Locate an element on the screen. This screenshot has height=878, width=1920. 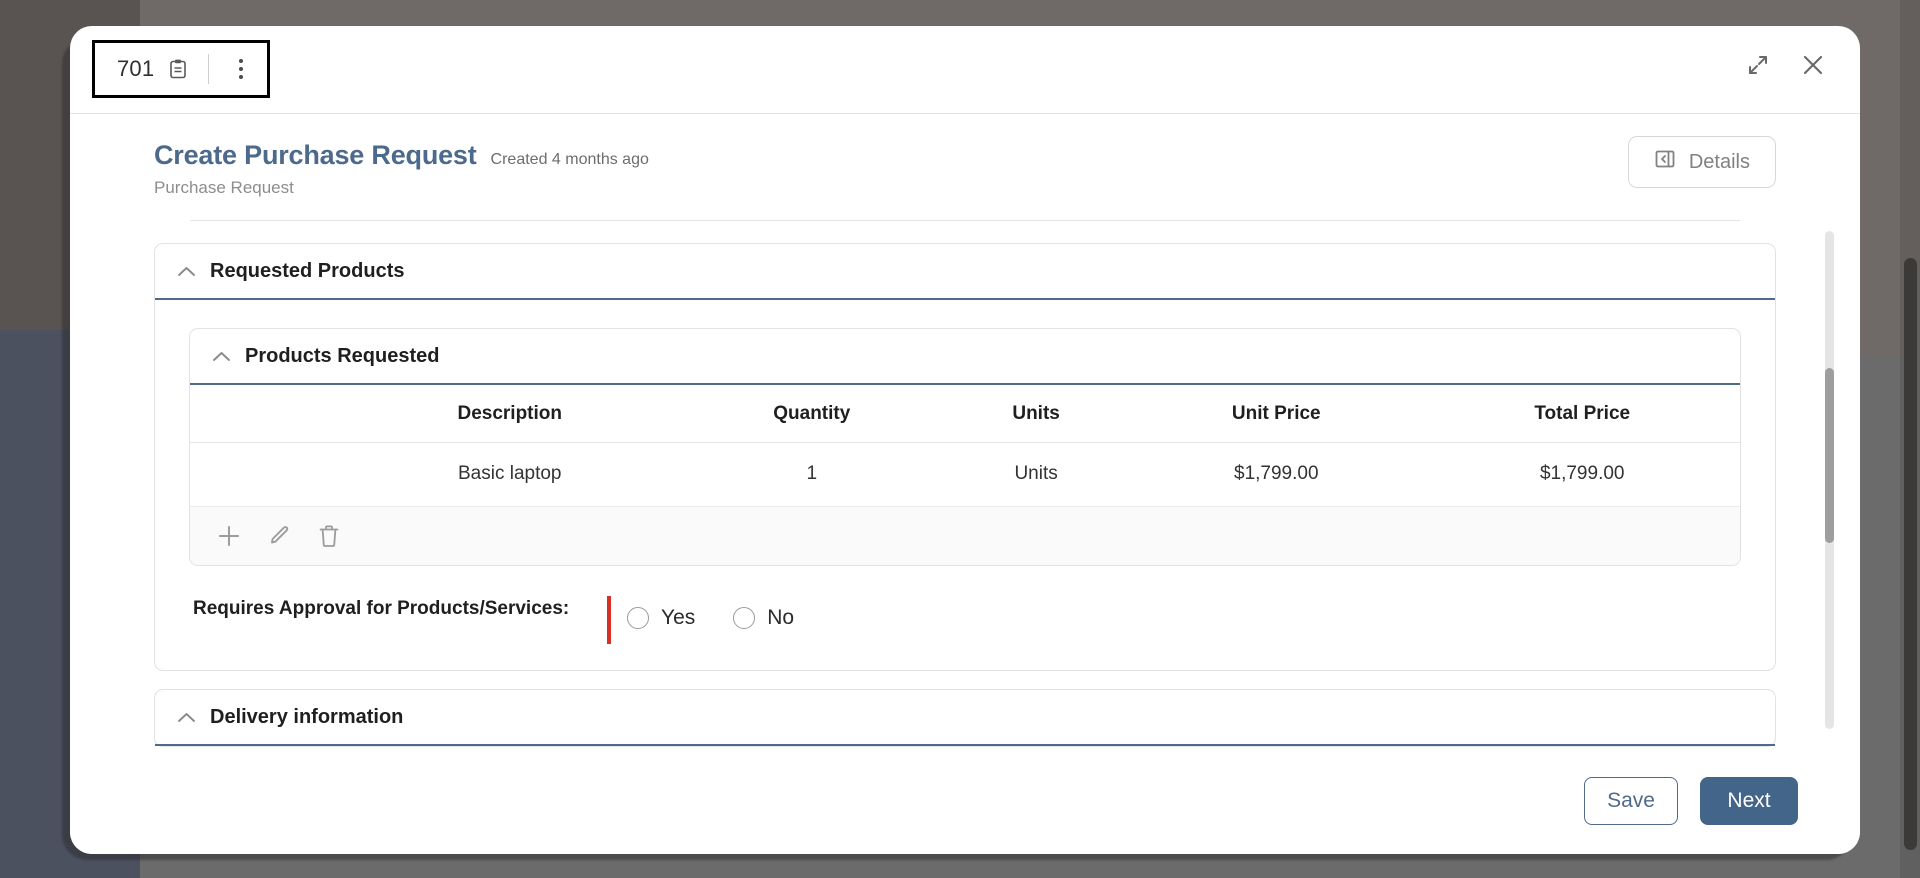
radio-option-yes: Yes is located at coordinates (661, 618).